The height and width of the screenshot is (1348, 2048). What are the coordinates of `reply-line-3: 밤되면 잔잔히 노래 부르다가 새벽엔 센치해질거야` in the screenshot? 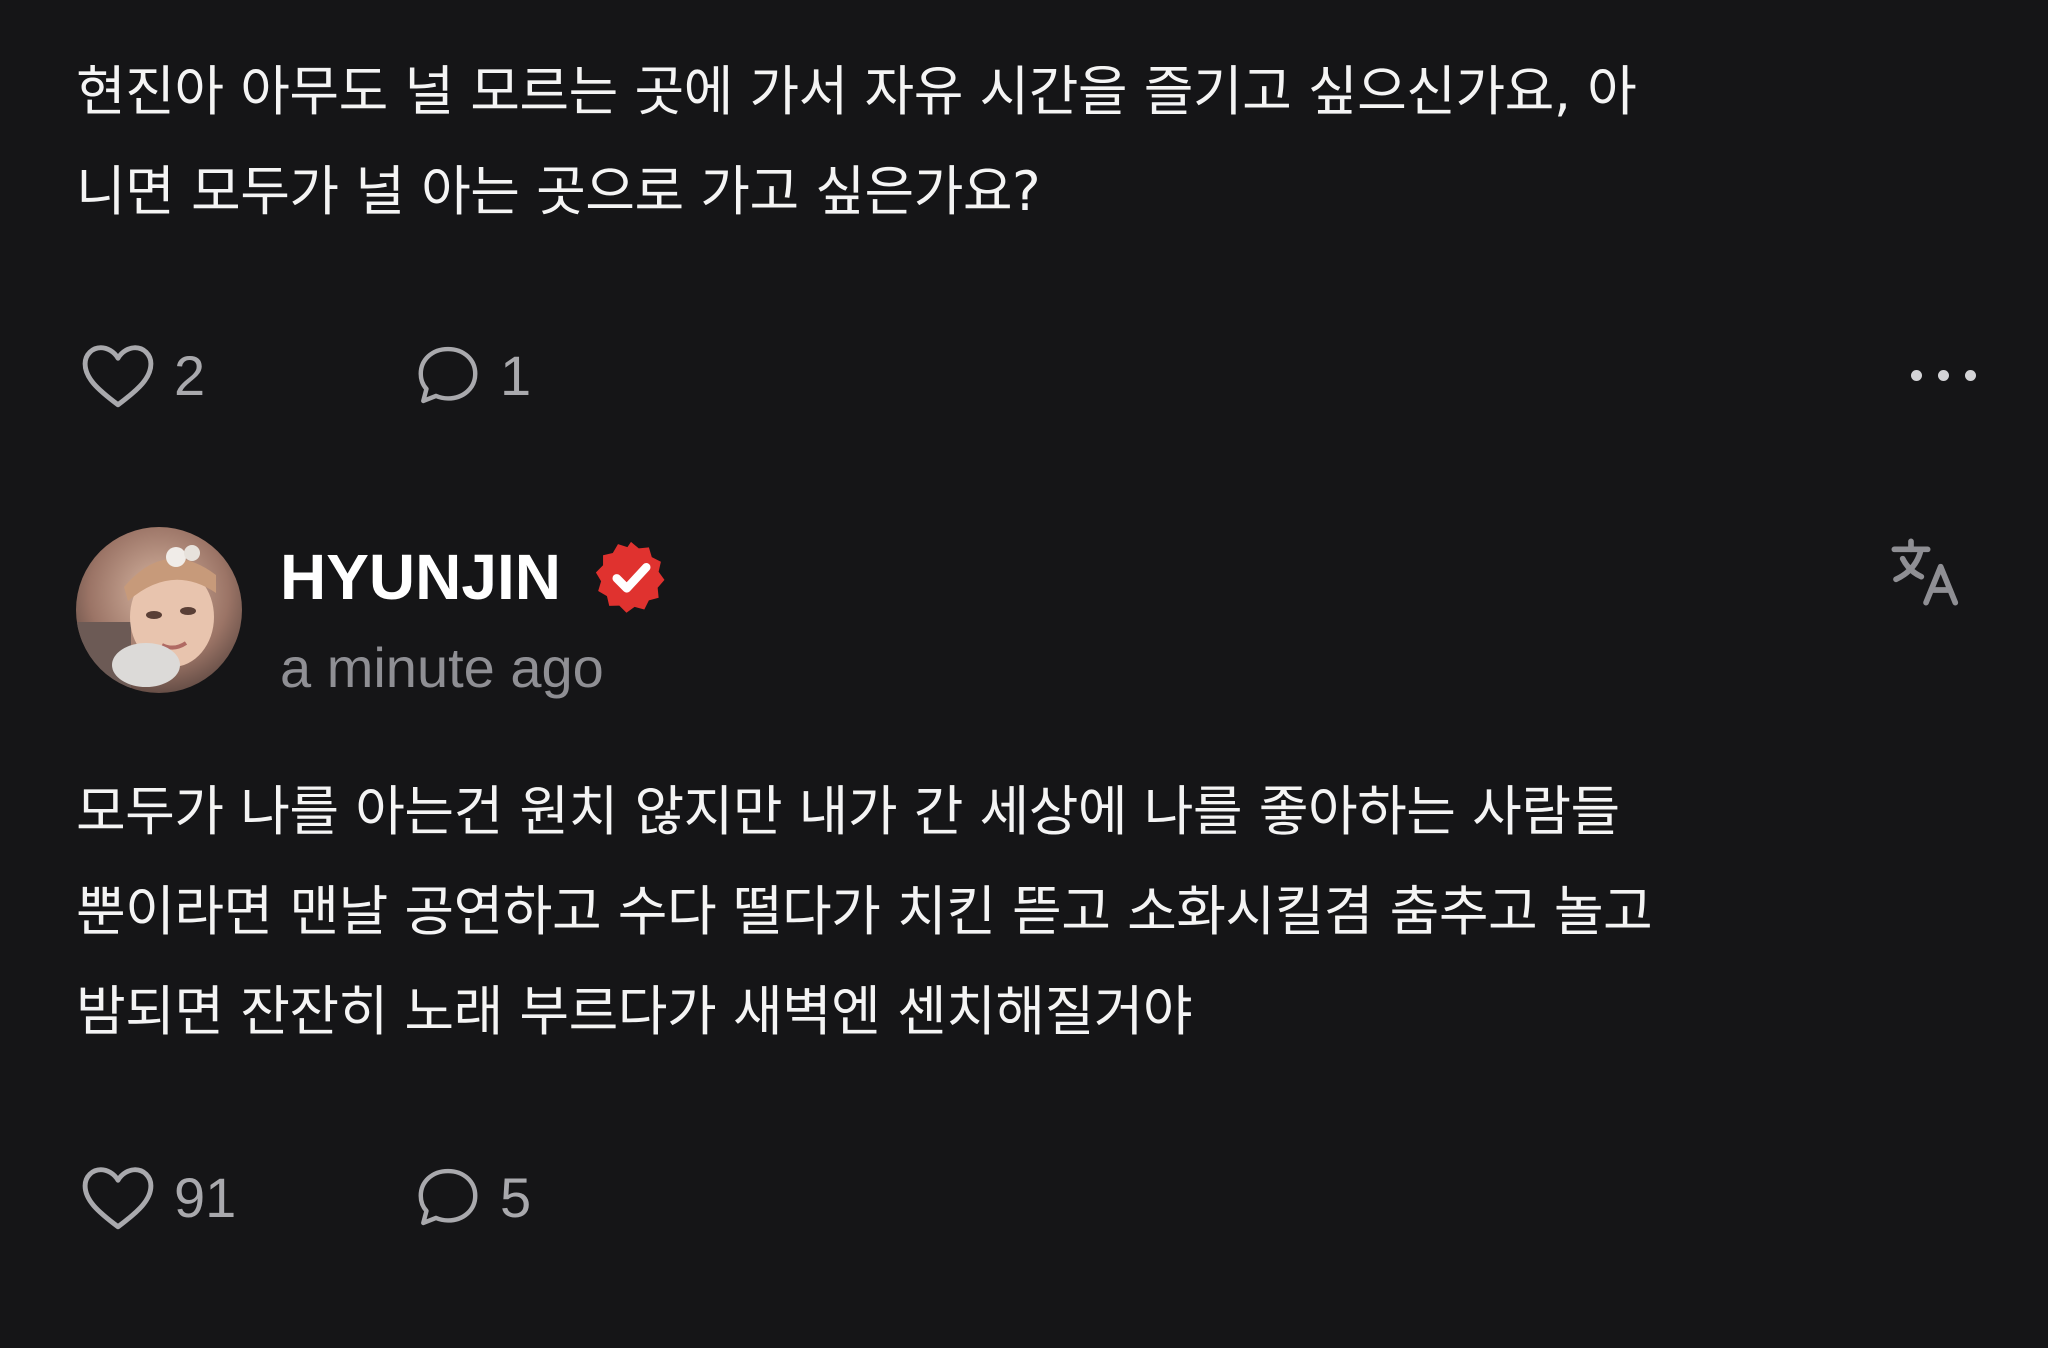 It's located at (634, 1011).